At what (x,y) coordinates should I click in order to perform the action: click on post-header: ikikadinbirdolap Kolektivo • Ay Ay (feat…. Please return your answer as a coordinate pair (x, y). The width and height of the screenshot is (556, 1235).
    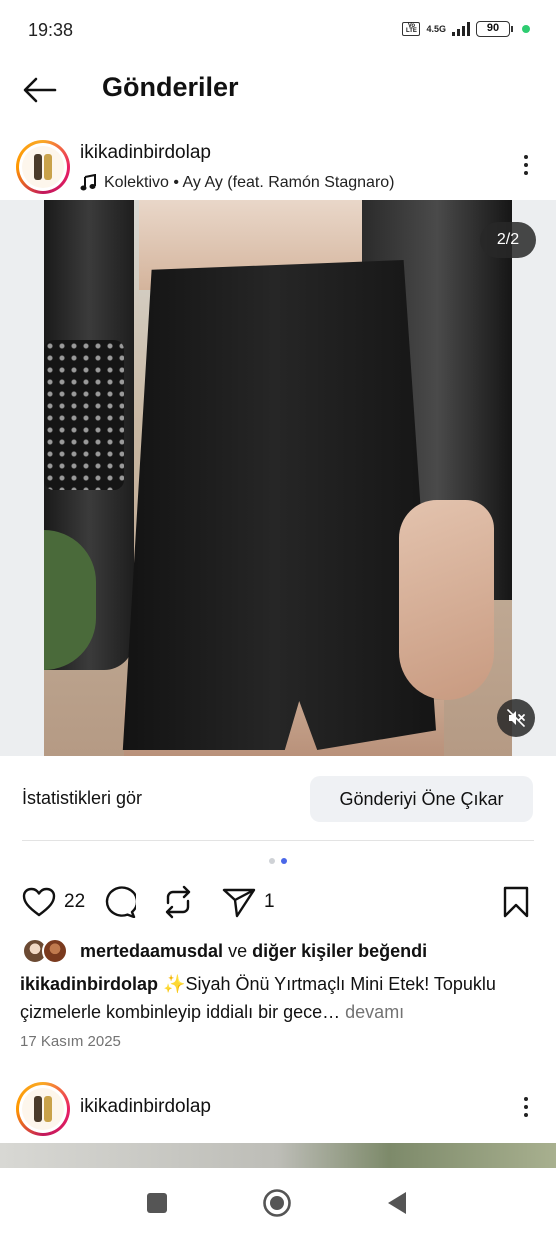
    Looking at the image, I should click on (278, 169).